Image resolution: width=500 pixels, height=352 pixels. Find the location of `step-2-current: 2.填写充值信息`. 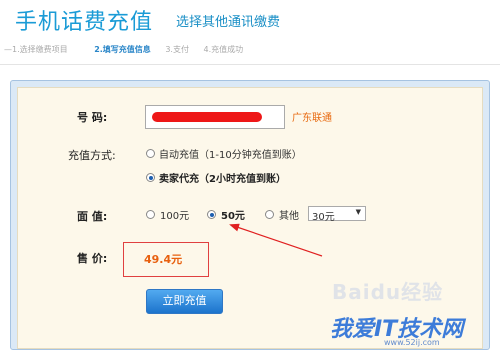

step-2-current: 2.填写充值信息 is located at coordinates (122, 49).